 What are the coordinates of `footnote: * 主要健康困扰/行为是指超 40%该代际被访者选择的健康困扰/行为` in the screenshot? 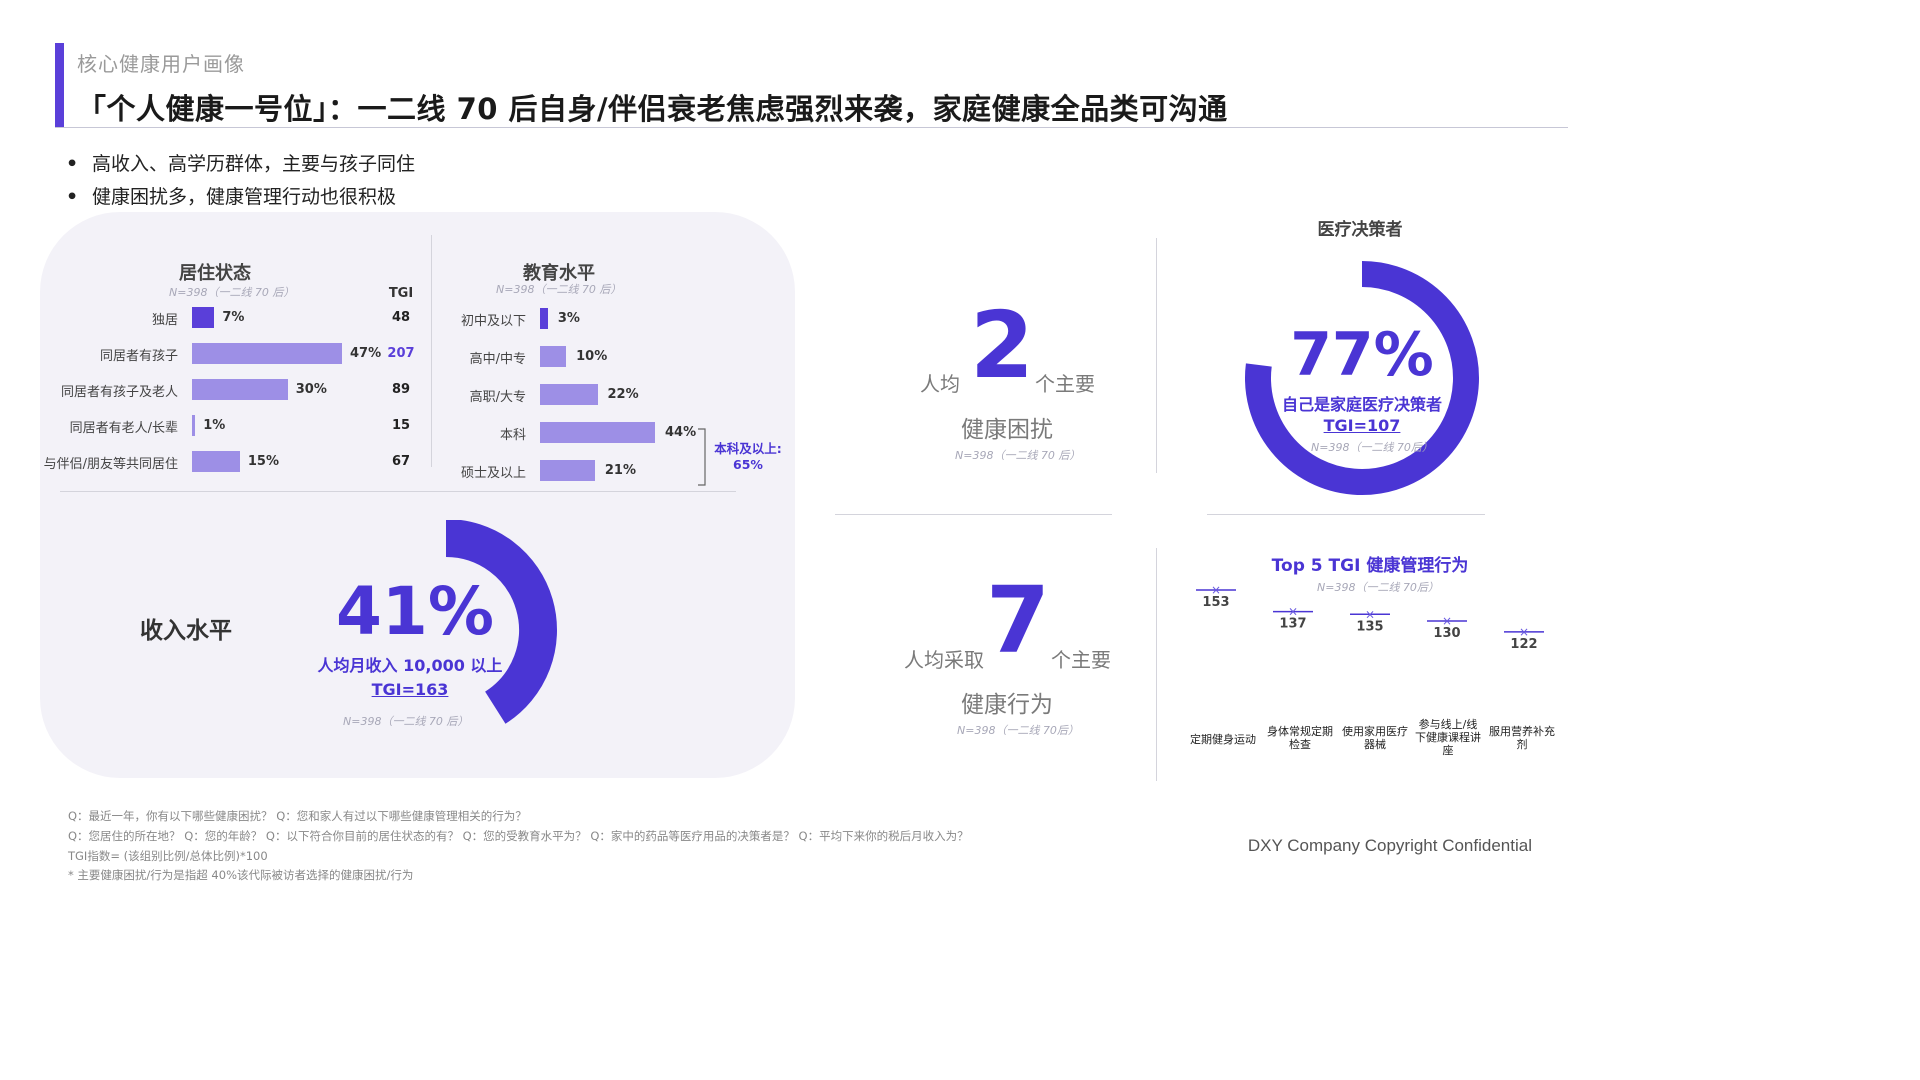 It's located at (240, 875).